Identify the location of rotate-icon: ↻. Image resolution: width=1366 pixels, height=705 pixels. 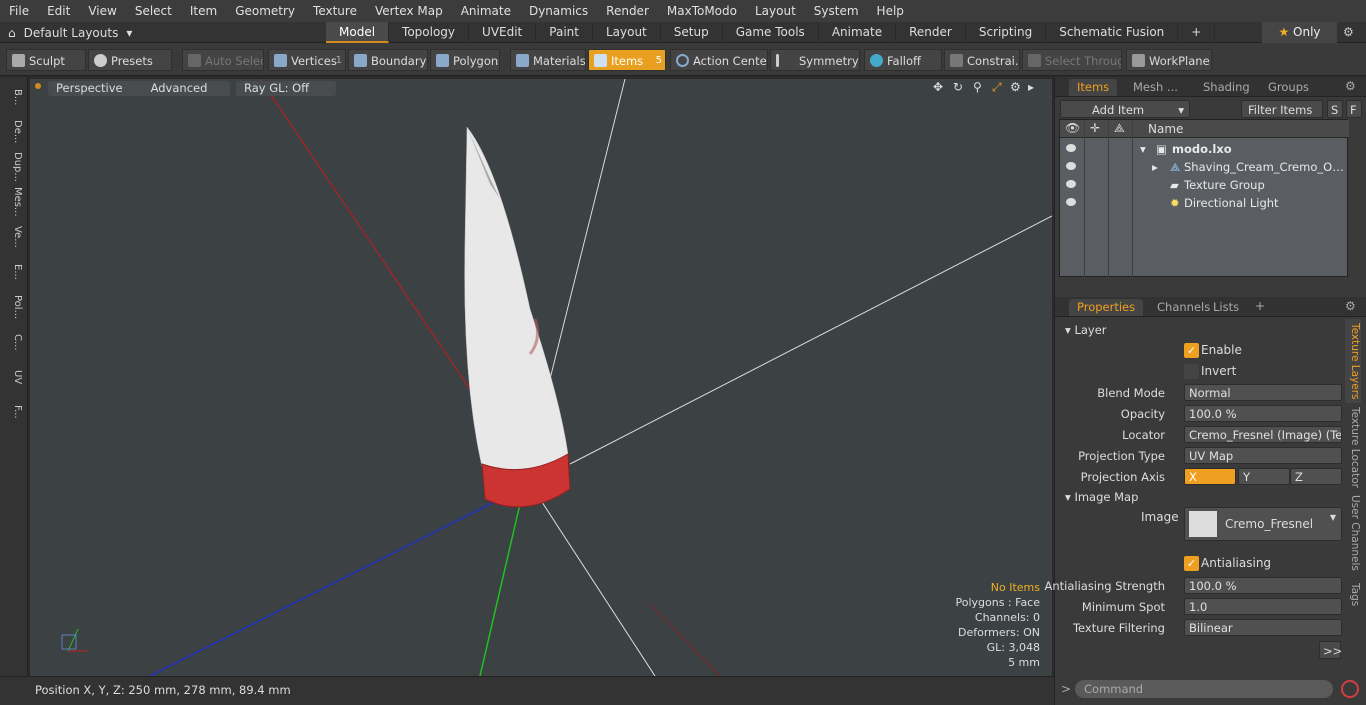
(958, 87).